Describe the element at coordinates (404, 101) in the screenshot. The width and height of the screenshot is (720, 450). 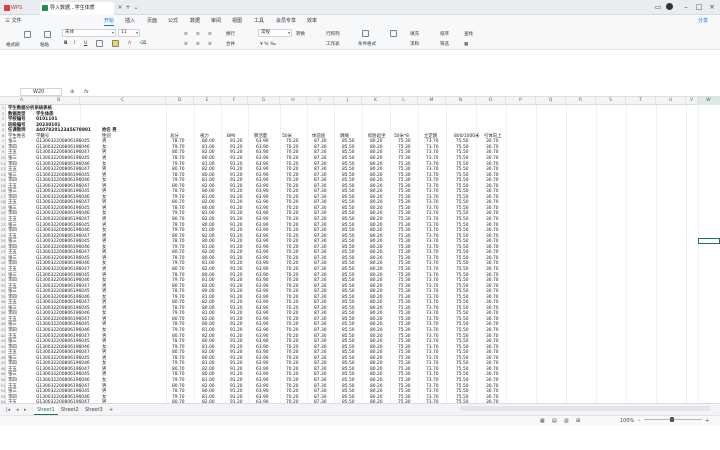
I see `column-header-l: L` at that location.